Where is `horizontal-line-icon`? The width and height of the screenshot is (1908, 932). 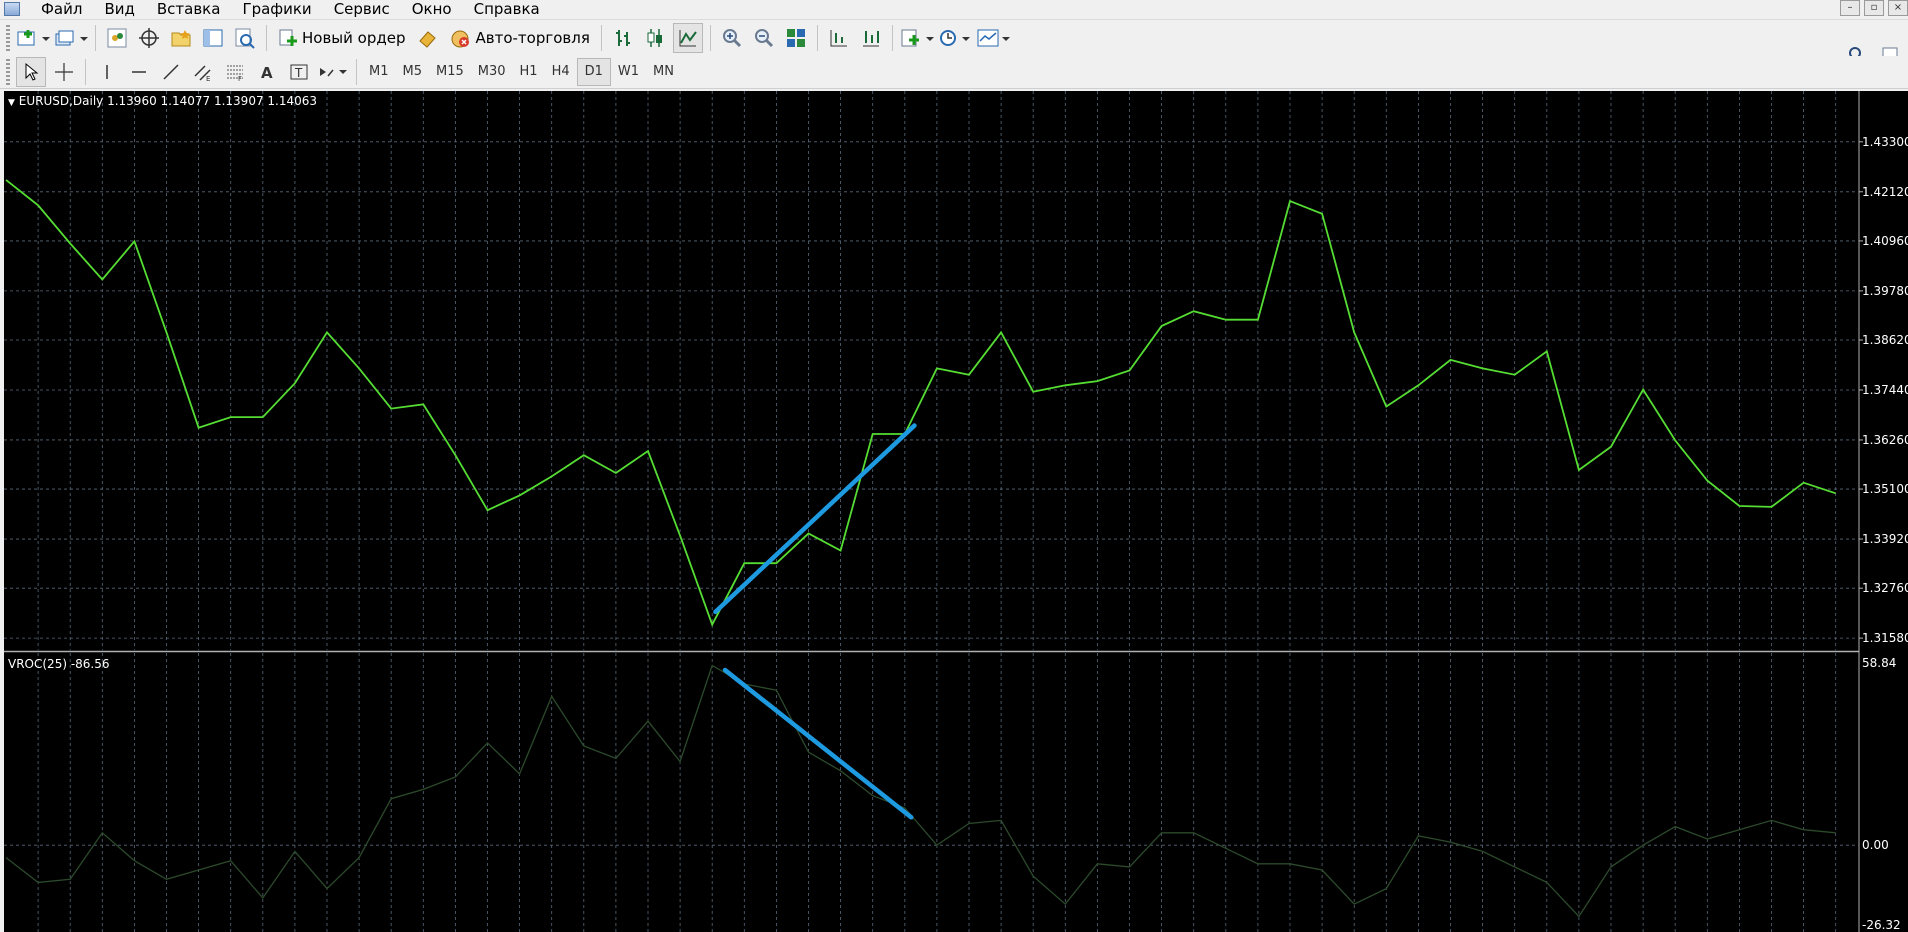
horizontal-line-icon is located at coordinates (139, 72).